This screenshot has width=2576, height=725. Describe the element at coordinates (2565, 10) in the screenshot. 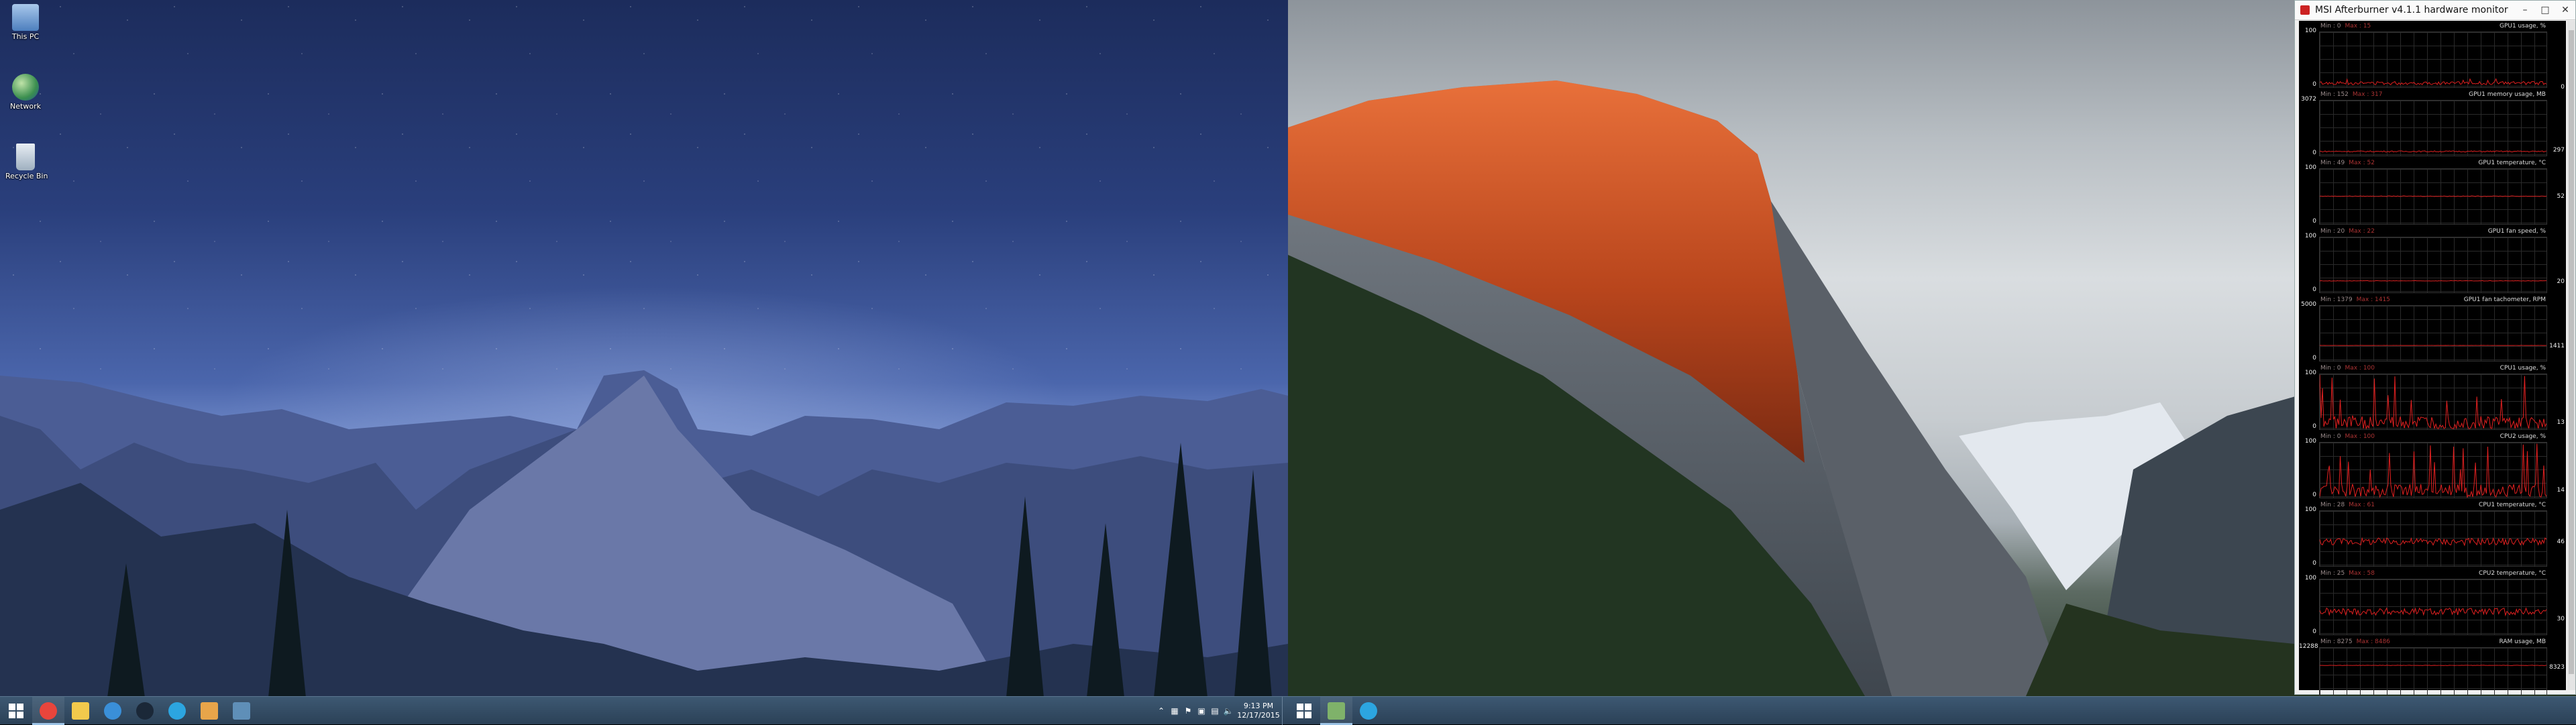

I see `close-icon: ✕` at that location.